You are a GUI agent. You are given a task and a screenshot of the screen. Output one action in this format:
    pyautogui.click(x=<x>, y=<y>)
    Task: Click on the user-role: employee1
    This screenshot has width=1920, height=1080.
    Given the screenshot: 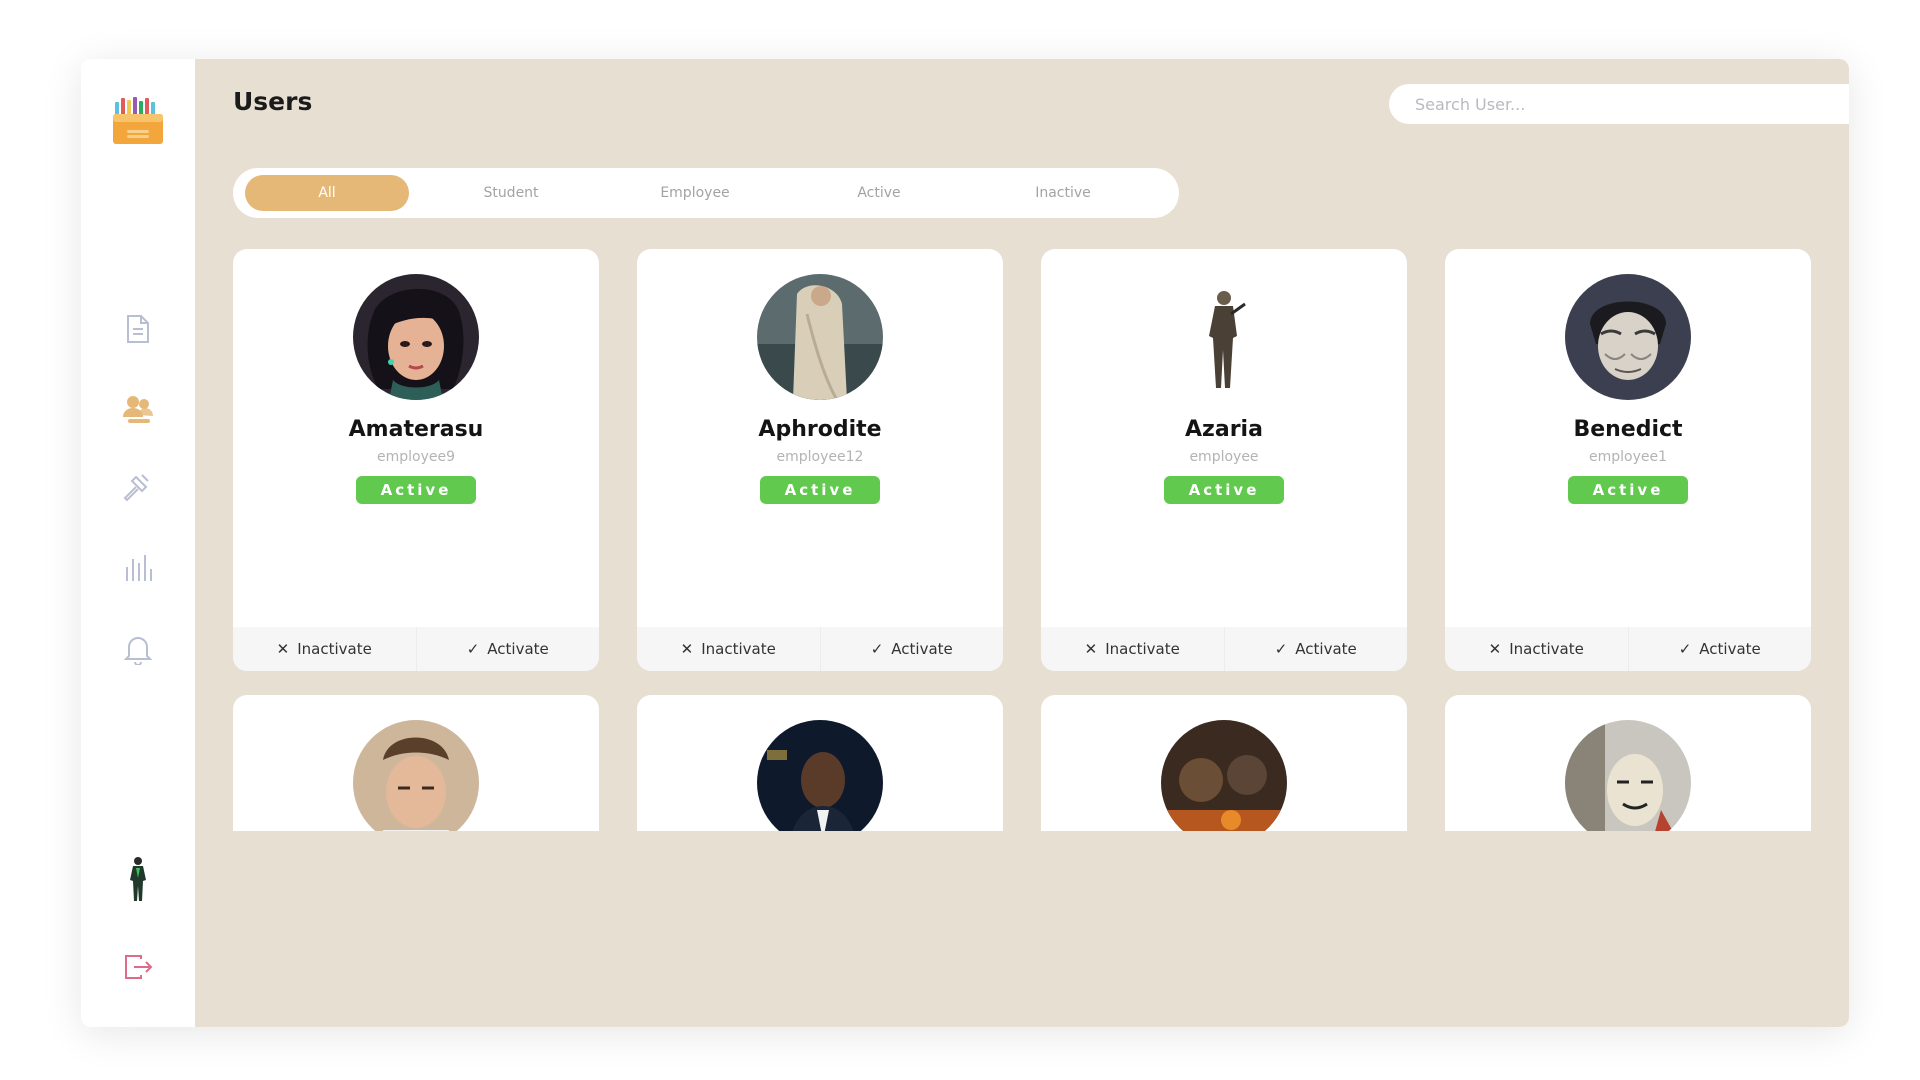 What is the action you would take?
    pyautogui.click(x=1627, y=457)
    